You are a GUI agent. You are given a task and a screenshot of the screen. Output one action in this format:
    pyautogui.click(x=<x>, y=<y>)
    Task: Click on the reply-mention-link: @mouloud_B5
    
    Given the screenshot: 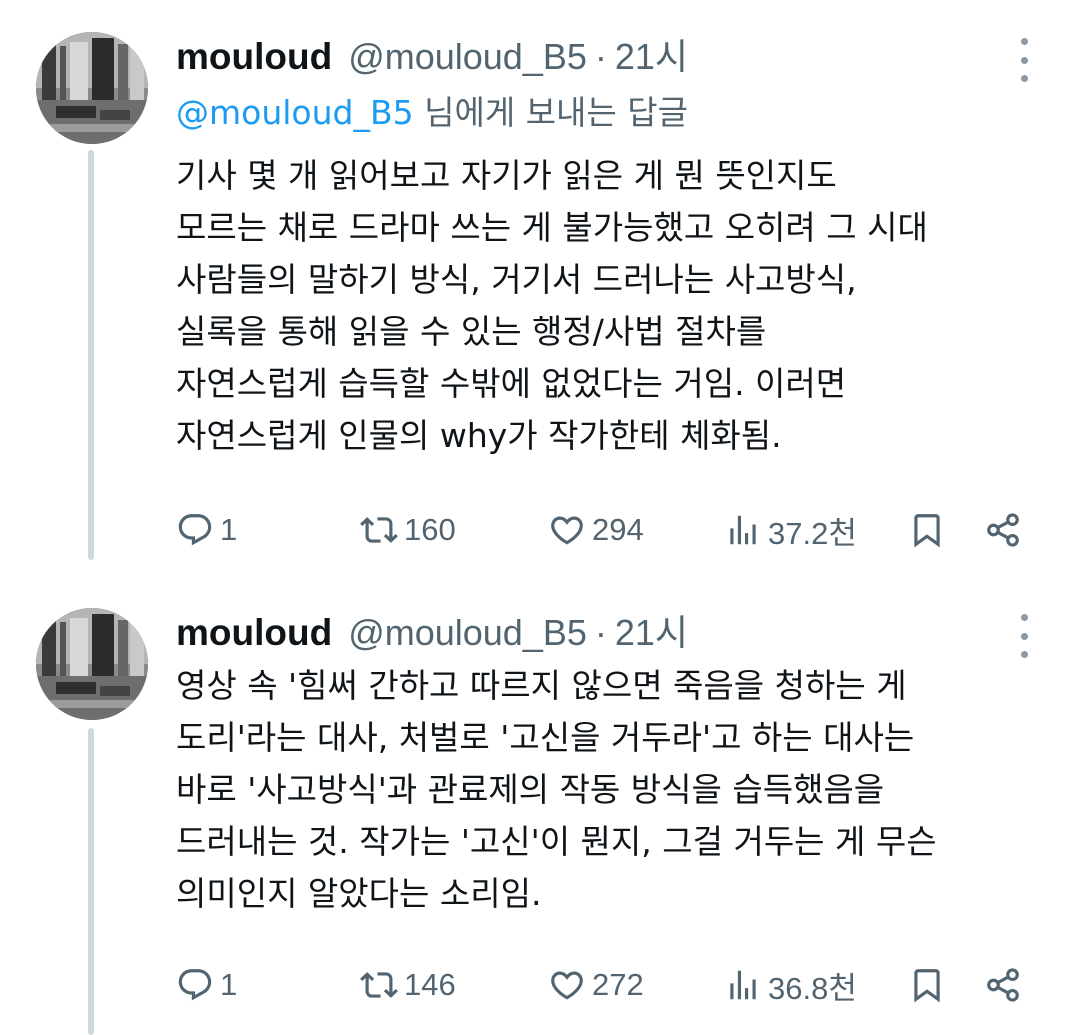 What is the action you would take?
    pyautogui.click(x=295, y=112)
    